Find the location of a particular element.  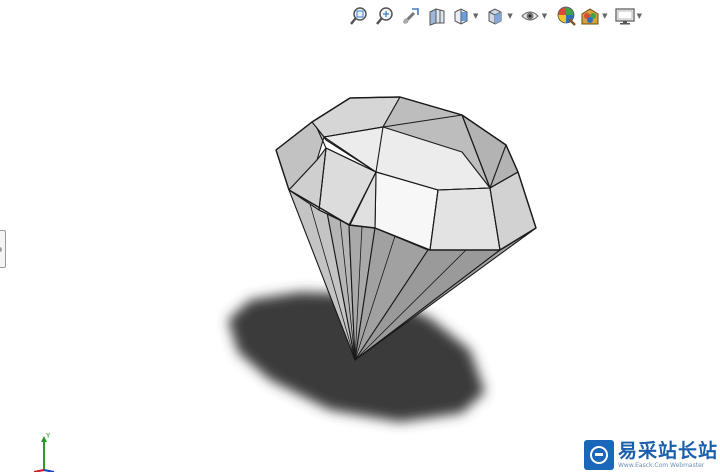

watermark-subtitle: Www.Easck.Com Webmaster is located at coordinates (661, 465).